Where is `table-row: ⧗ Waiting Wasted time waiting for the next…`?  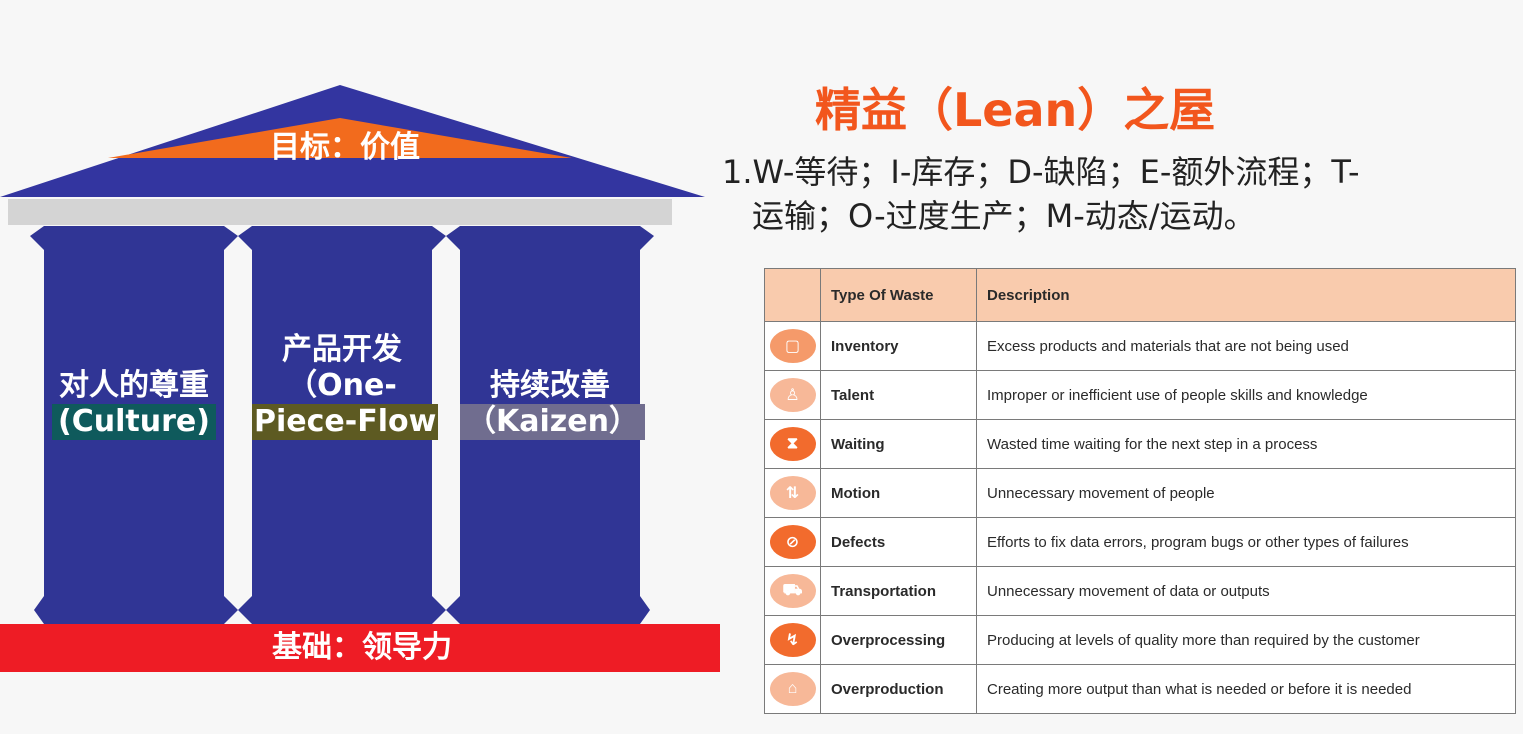 table-row: ⧗ Waiting Wasted time waiting for the next… is located at coordinates (1140, 444).